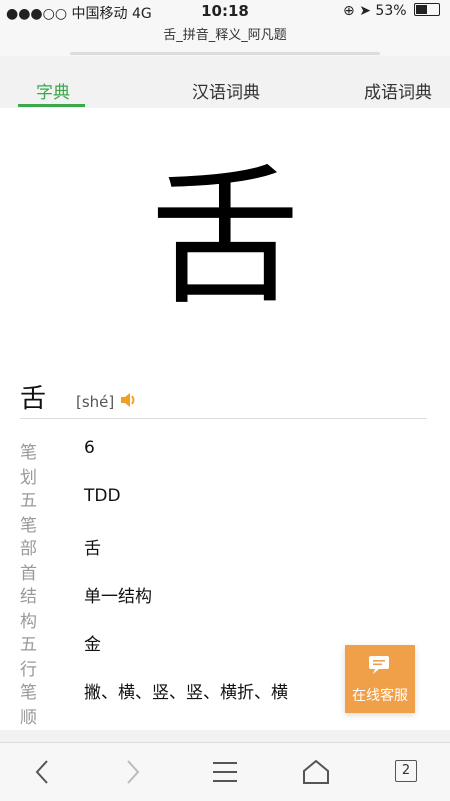 This screenshot has height=801, width=450. What do you see at coordinates (33, 399) in the screenshot?
I see `character-glyph: 舌` at bounding box center [33, 399].